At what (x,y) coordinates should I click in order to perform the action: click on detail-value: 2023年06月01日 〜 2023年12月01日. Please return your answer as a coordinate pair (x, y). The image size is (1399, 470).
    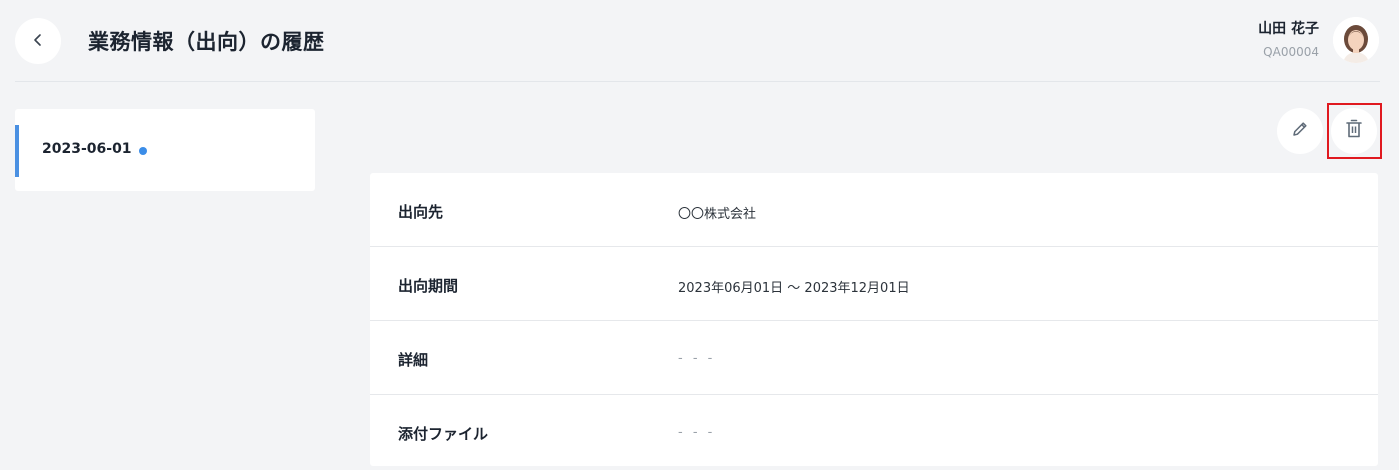
    Looking at the image, I should click on (794, 288).